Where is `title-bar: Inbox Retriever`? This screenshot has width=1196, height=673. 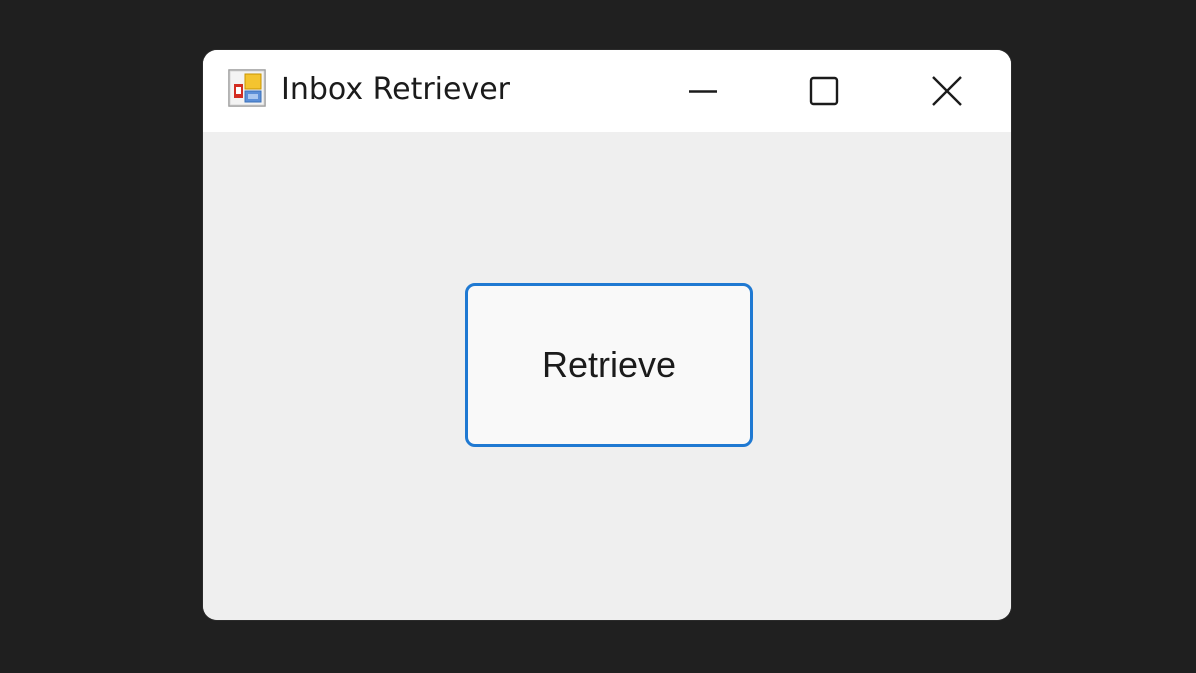 title-bar: Inbox Retriever is located at coordinates (607, 91).